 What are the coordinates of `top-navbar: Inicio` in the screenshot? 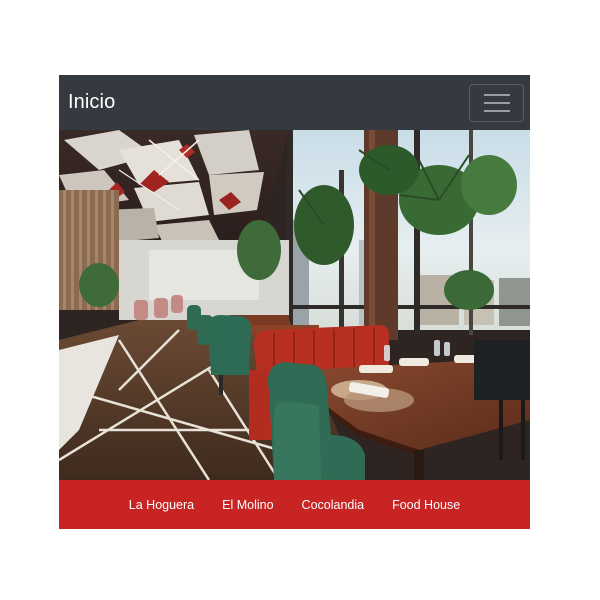 It's located at (294, 102).